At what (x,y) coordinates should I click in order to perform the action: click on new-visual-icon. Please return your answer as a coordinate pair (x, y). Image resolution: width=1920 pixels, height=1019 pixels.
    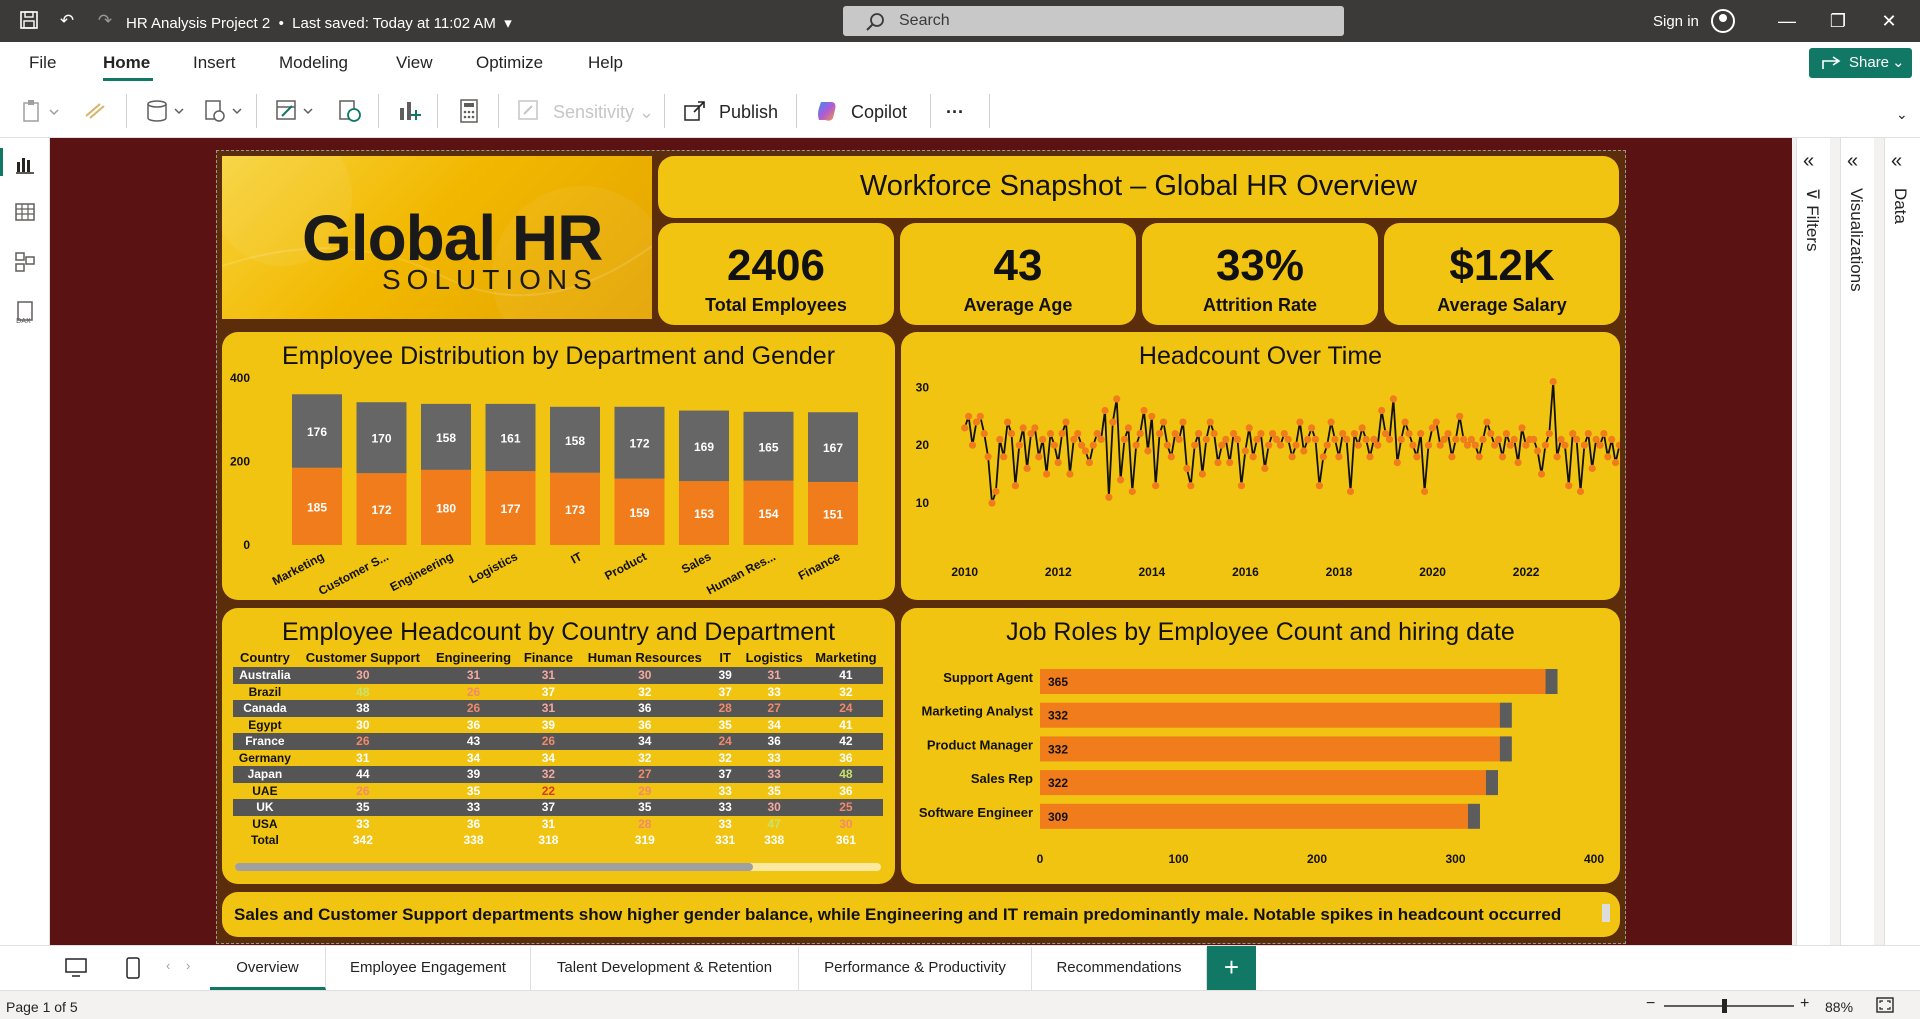
    Looking at the image, I should click on (409, 111).